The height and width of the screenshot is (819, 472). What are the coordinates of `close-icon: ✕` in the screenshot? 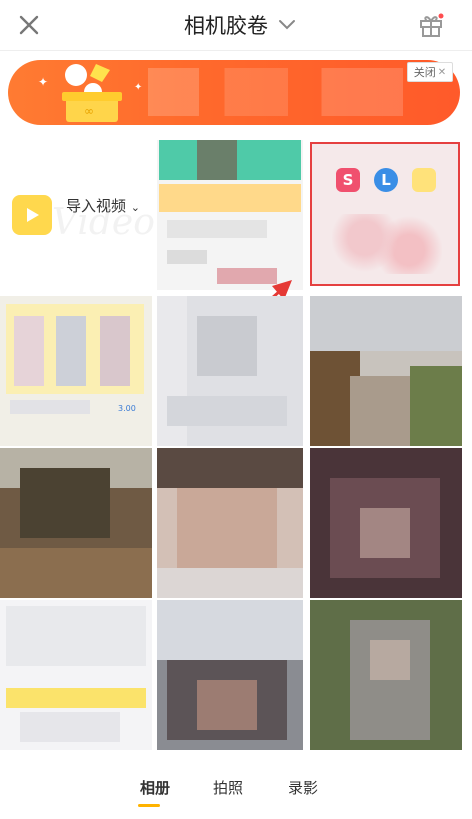 It's located at (442, 72).